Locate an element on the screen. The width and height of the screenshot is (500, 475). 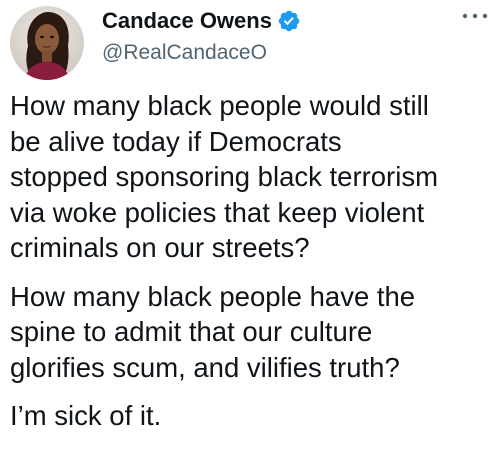
more-options-icon is located at coordinates (475, 16).